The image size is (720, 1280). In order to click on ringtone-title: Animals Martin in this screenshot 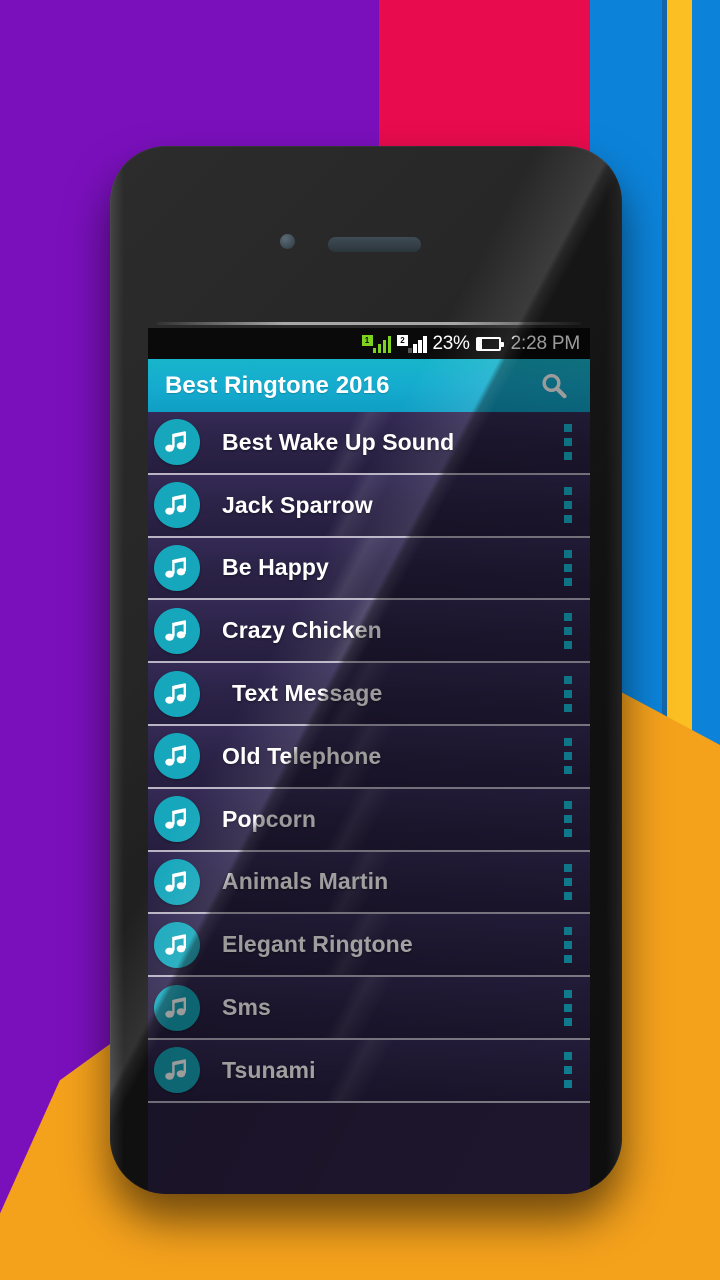, I will do `click(305, 881)`.